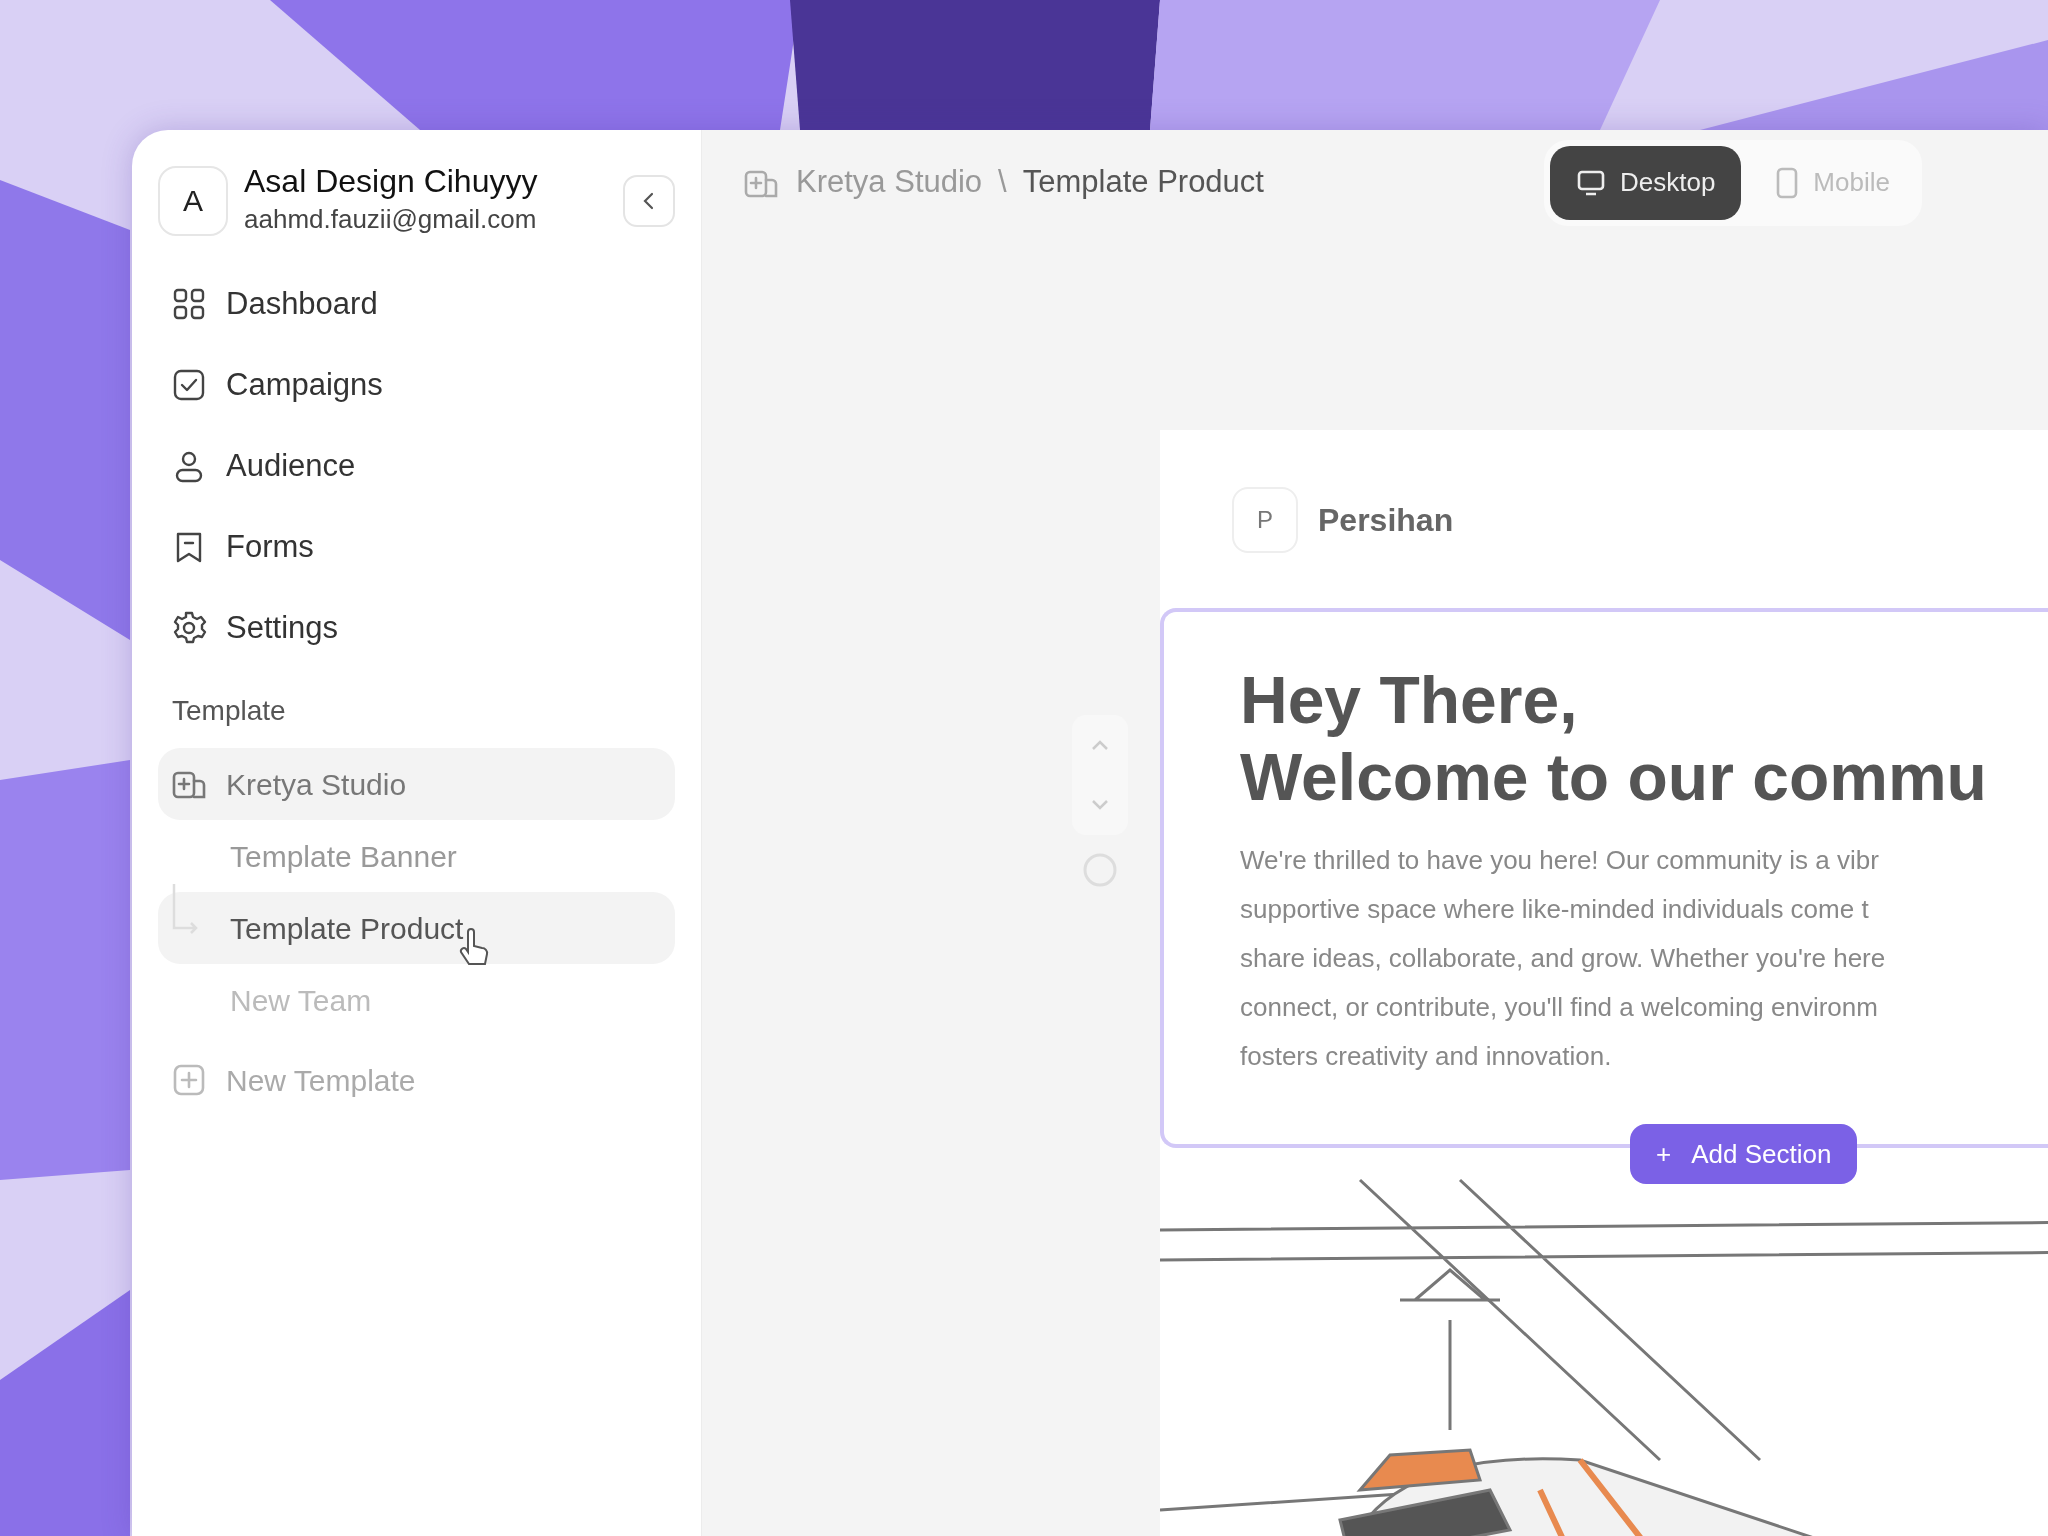 This screenshot has height=1536, width=2048. I want to click on nav-item: Forms, so click(416, 547).